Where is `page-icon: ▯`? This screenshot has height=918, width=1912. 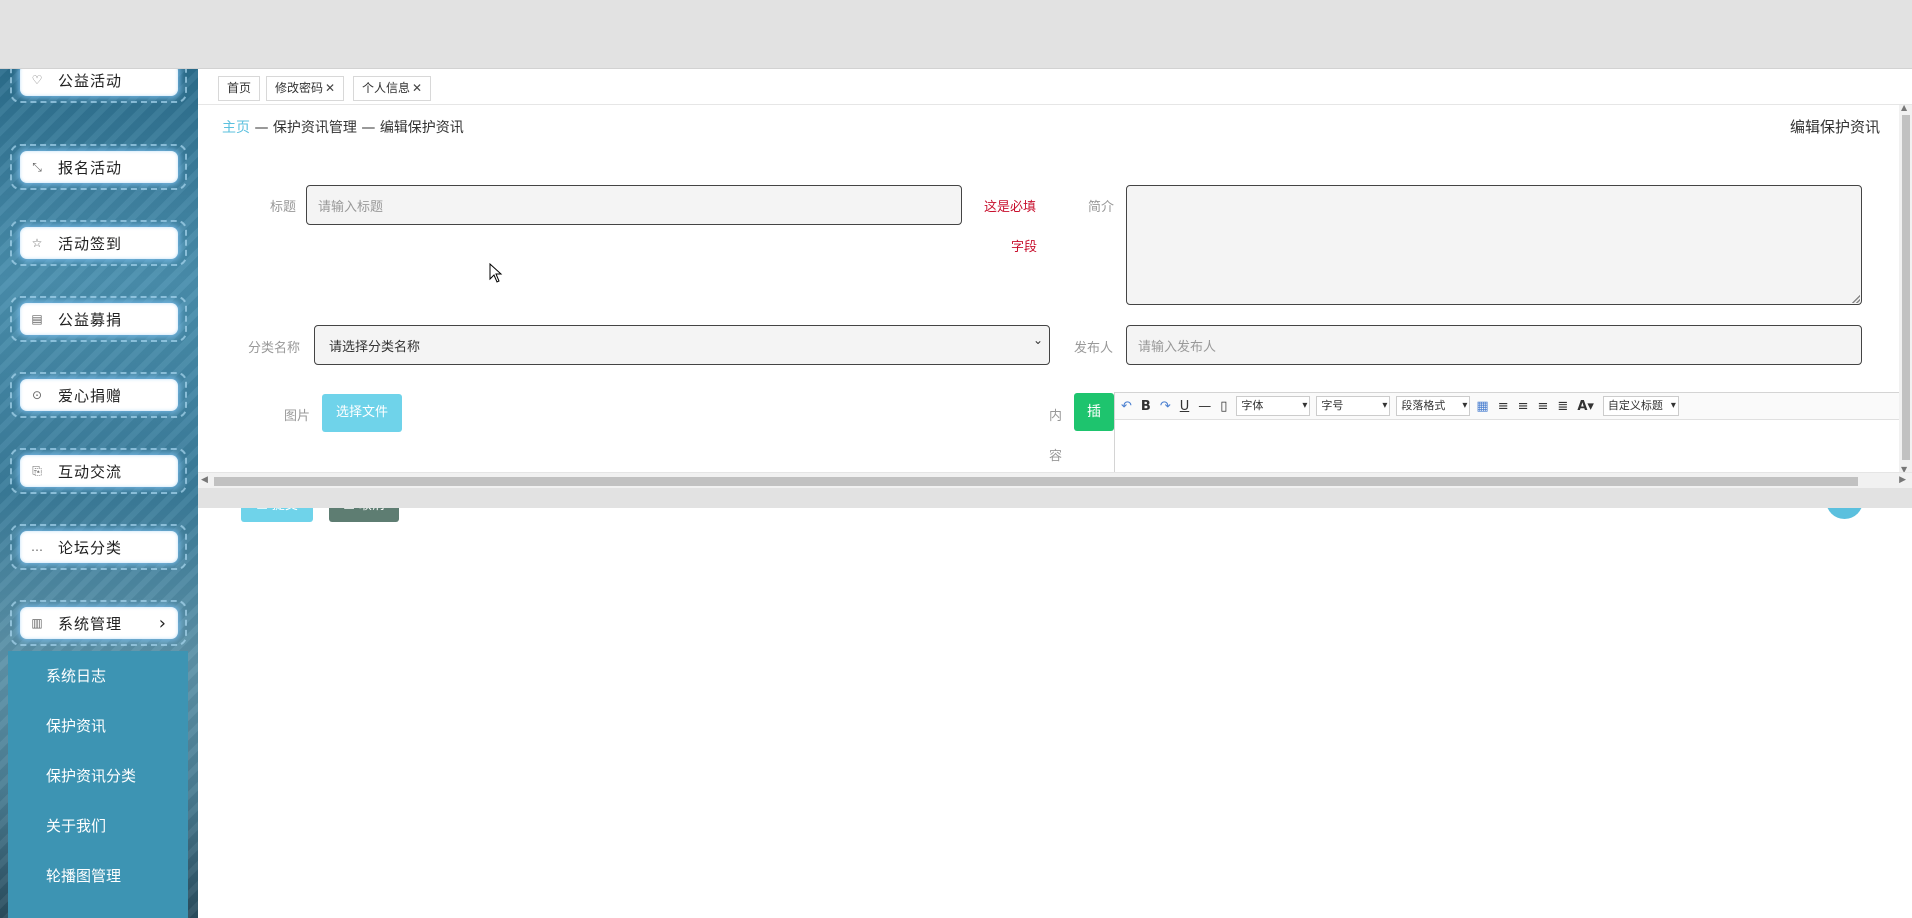 page-icon: ▯ is located at coordinates (1223, 406).